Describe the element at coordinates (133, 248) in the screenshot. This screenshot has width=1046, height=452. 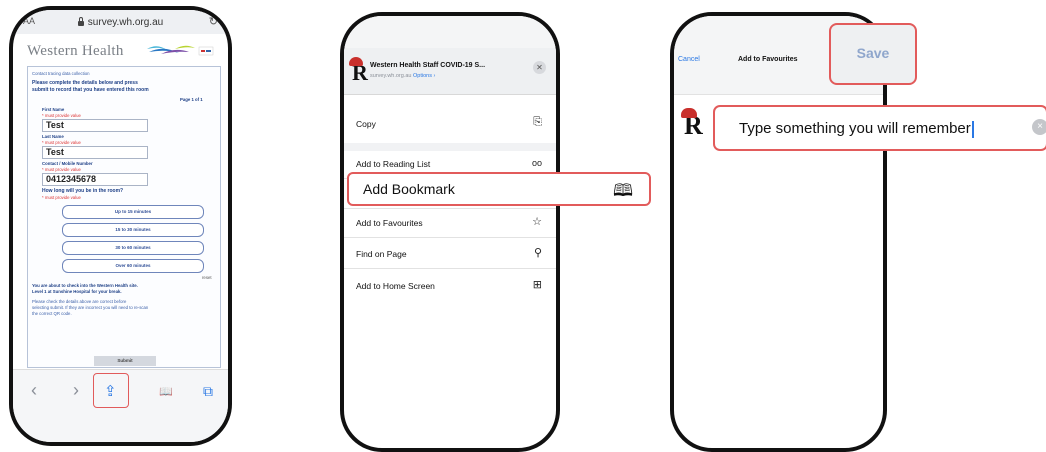
I see `duration-option-3: 30 to 60 minutes` at that location.